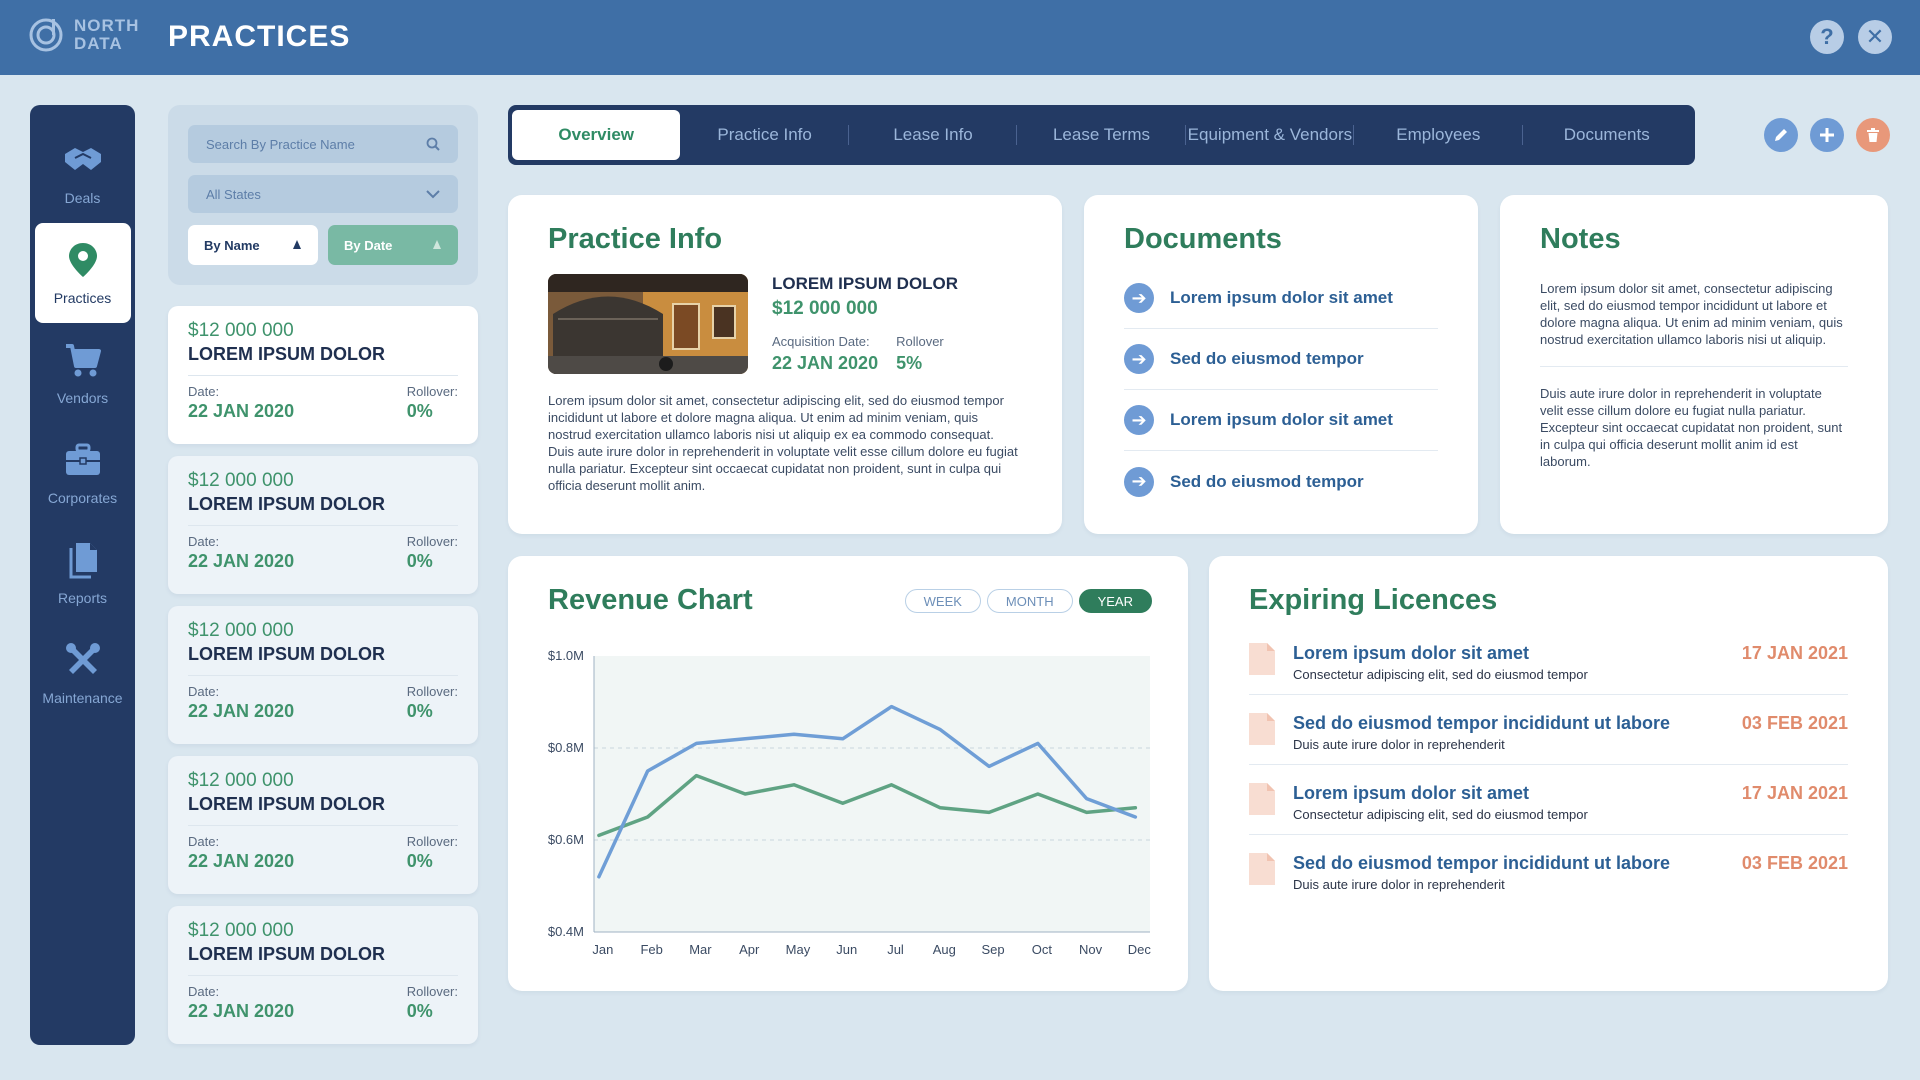 This screenshot has height=1080, width=1920. I want to click on tab-equipment-vendors: Equipment & Vendors, so click(1270, 135).